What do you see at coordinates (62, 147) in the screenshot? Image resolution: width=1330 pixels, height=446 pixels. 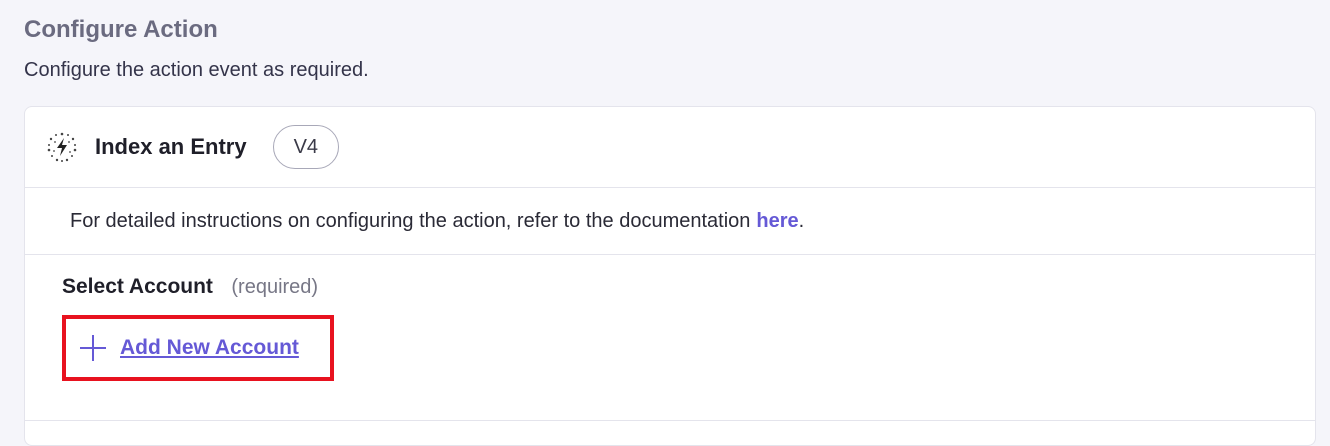 I see `sparkle-lightning-icon` at bounding box center [62, 147].